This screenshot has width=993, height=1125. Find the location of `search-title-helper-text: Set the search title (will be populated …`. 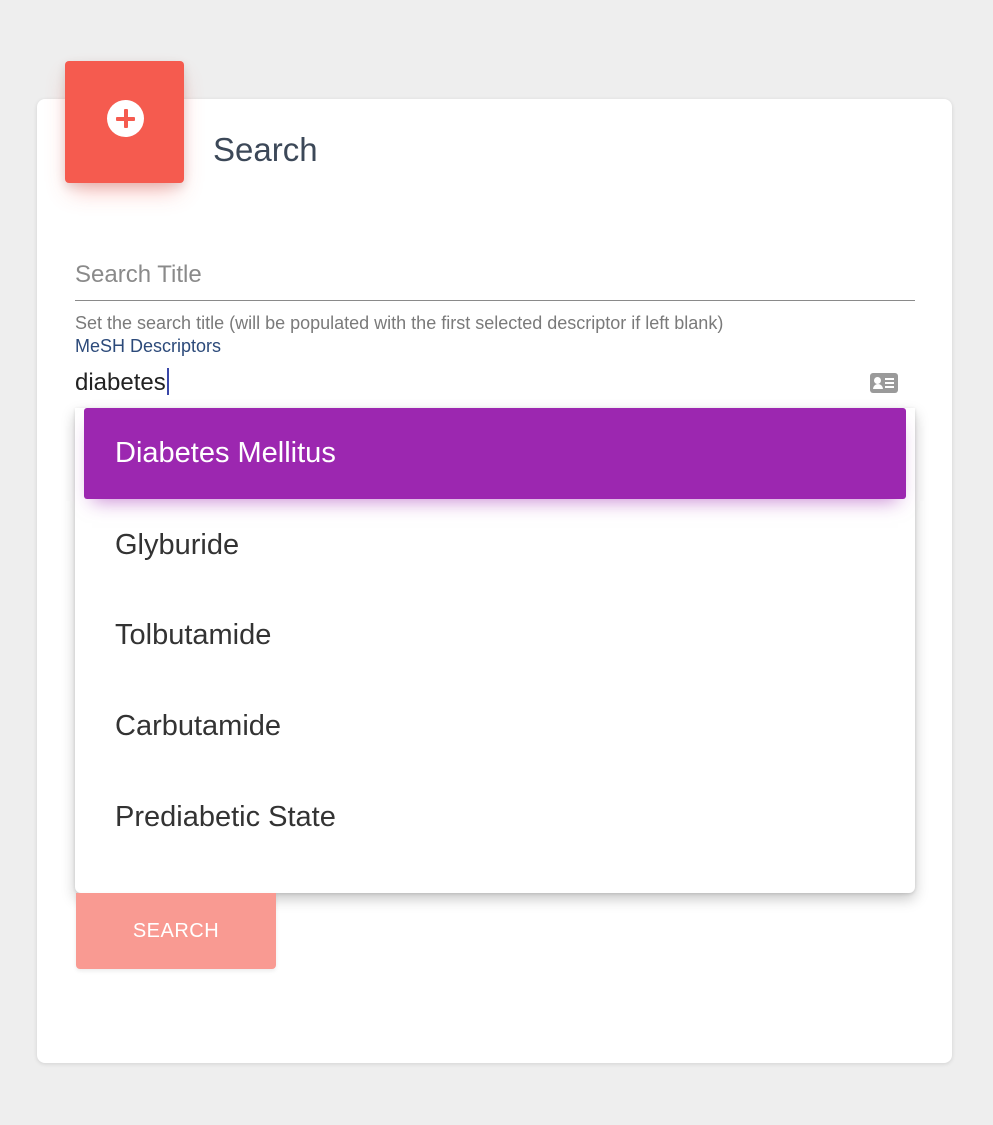

search-title-helper-text: Set the search title (will be populated … is located at coordinates (399, 323).